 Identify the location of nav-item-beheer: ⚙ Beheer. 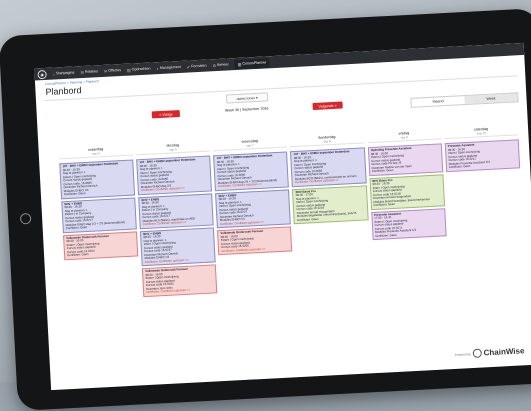
(220, 65).